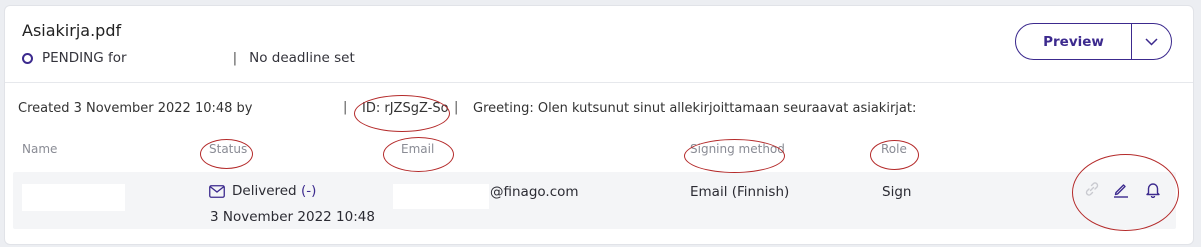 Image resolution: width=1201 pixels, height=247 pixels. What do you see at coordinates (441, 196) in the screenshot?
I see `redacted-email-user` at bounding box center [441, 196].